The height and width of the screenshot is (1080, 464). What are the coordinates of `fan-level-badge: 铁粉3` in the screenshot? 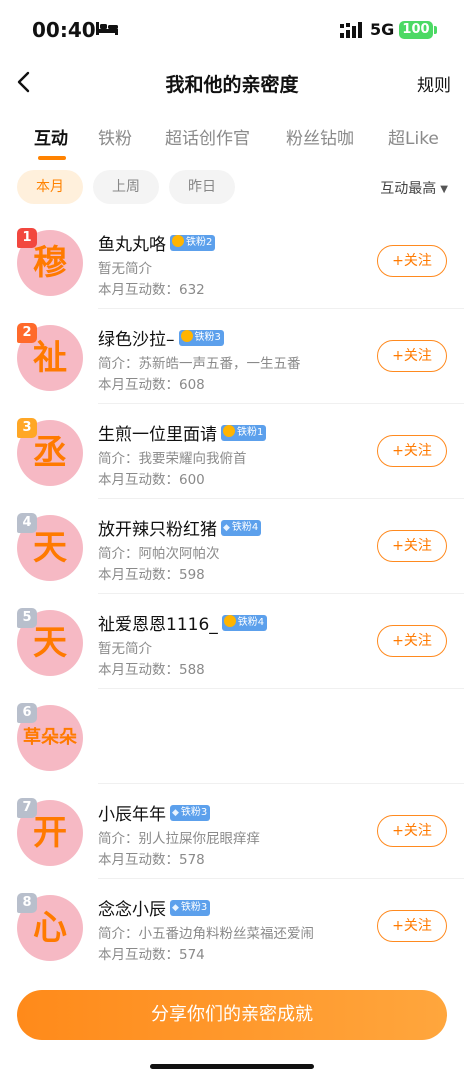 It's located at (201, 337).